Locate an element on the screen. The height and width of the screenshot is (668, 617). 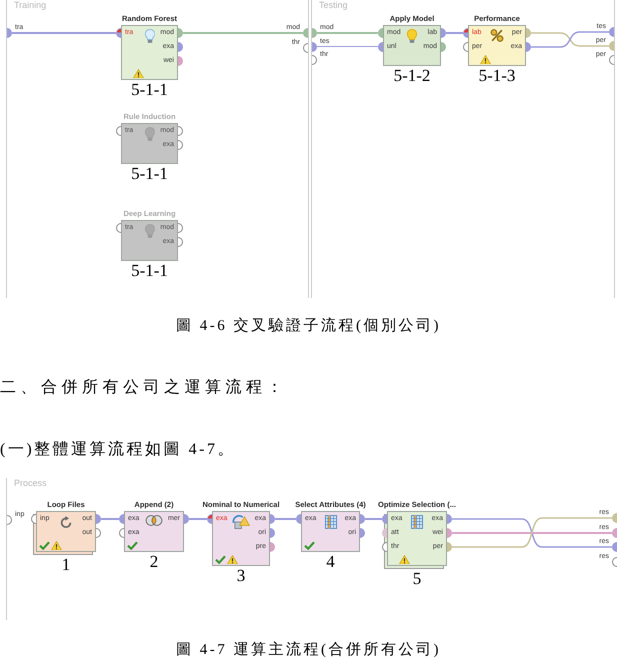
figure-caption: 圖 4-7 運算主流程(合併所有公司) is located at coordinates (308, 650).